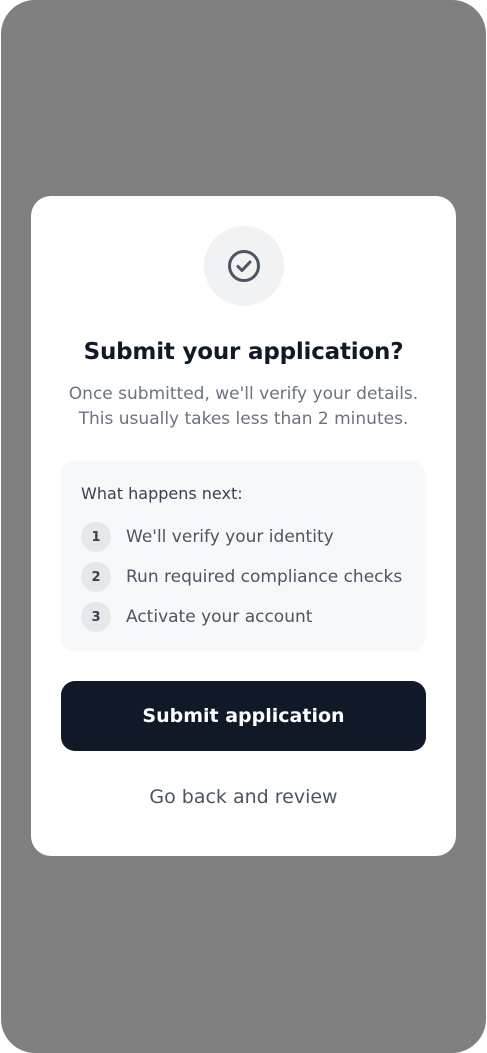  I want to click on step-item: 3 Activate your account, so click(196, 617).